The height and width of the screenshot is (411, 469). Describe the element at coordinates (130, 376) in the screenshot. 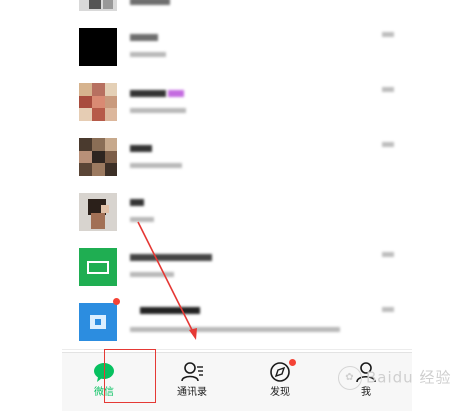

I see `annotation-highlight-box` at that location.